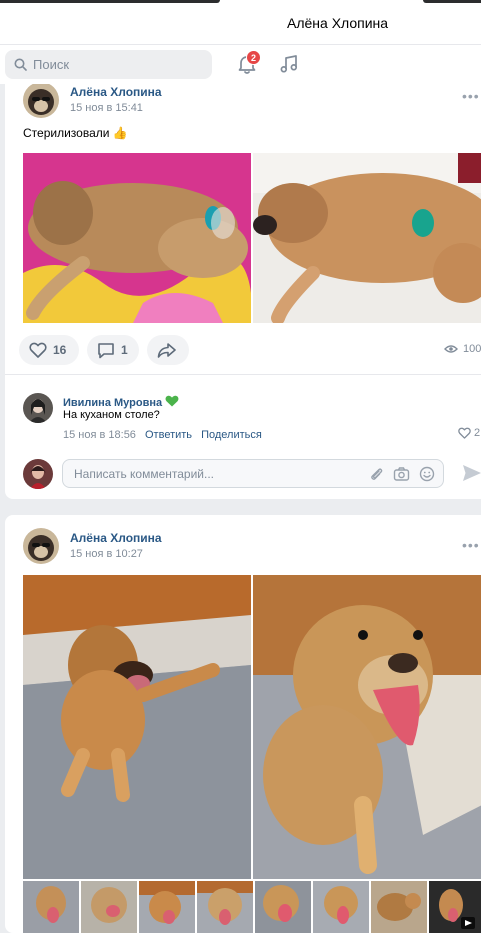 Image resolution: width=481 pixels, height=933 pixels. What do you see at coordinates (110, 1) in the screenshot?
I see `window-edge-left` at bounding box center [110, 1].